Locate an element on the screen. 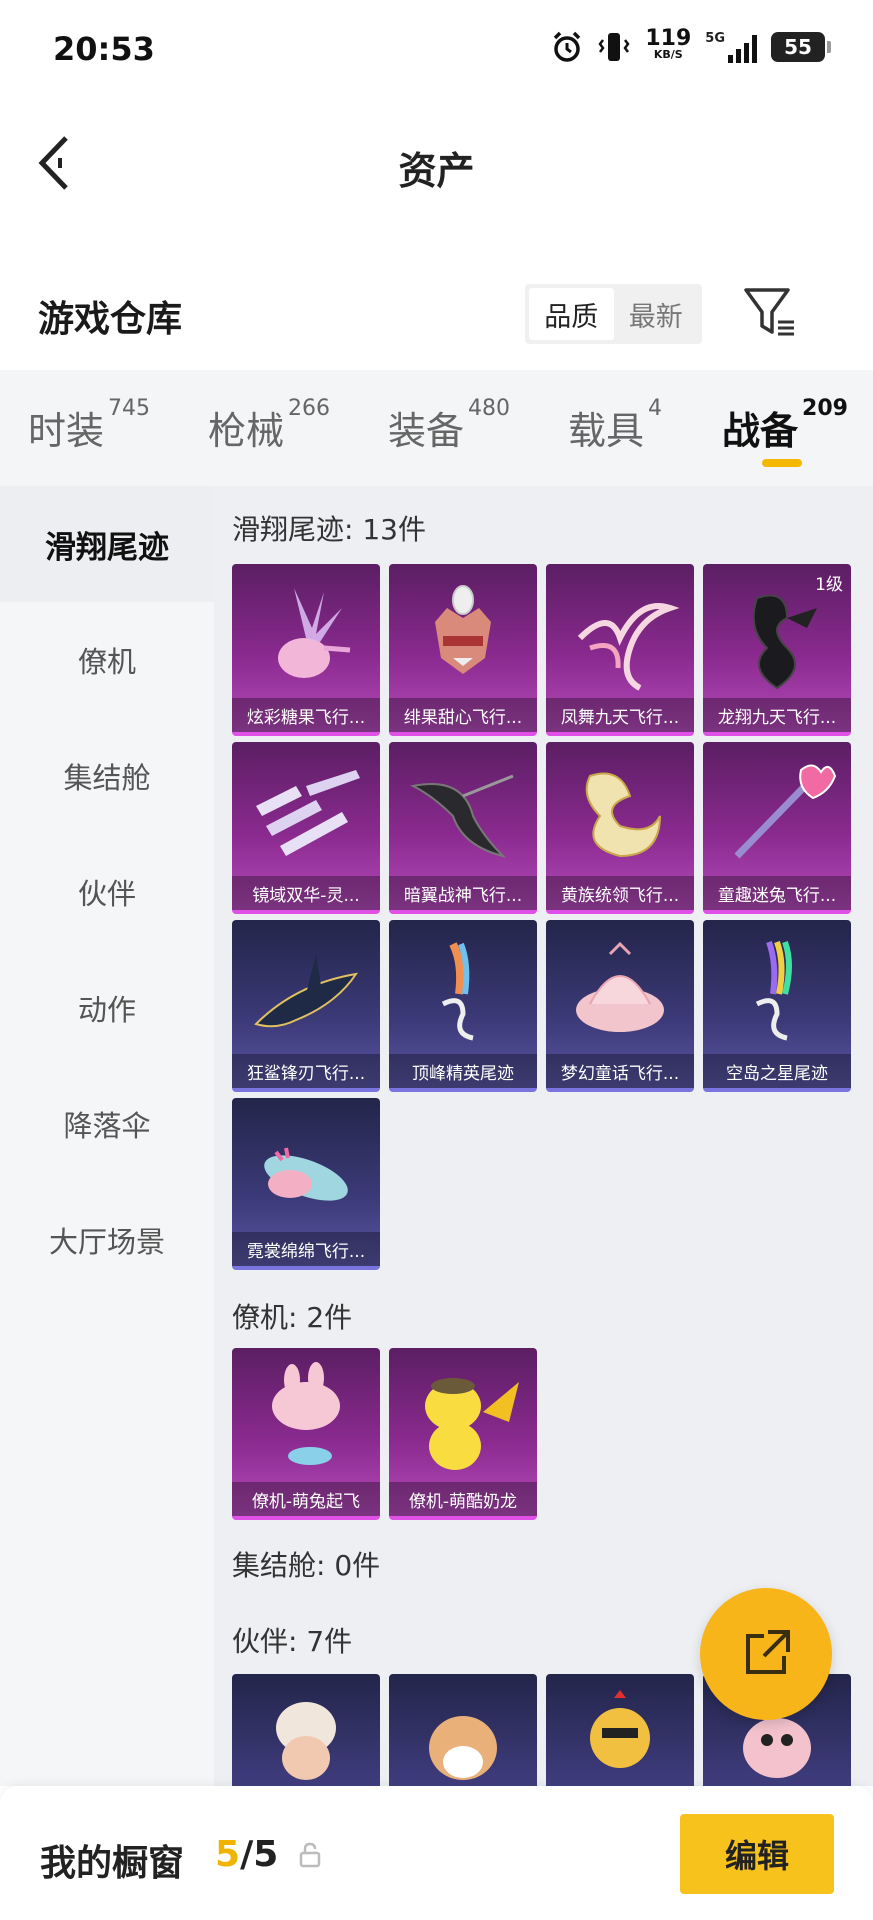 This screenshot has width=873, height=1920. section-title-glide-trail: 滑翔尾迹: 13件 is located at coordinates (329, 529).